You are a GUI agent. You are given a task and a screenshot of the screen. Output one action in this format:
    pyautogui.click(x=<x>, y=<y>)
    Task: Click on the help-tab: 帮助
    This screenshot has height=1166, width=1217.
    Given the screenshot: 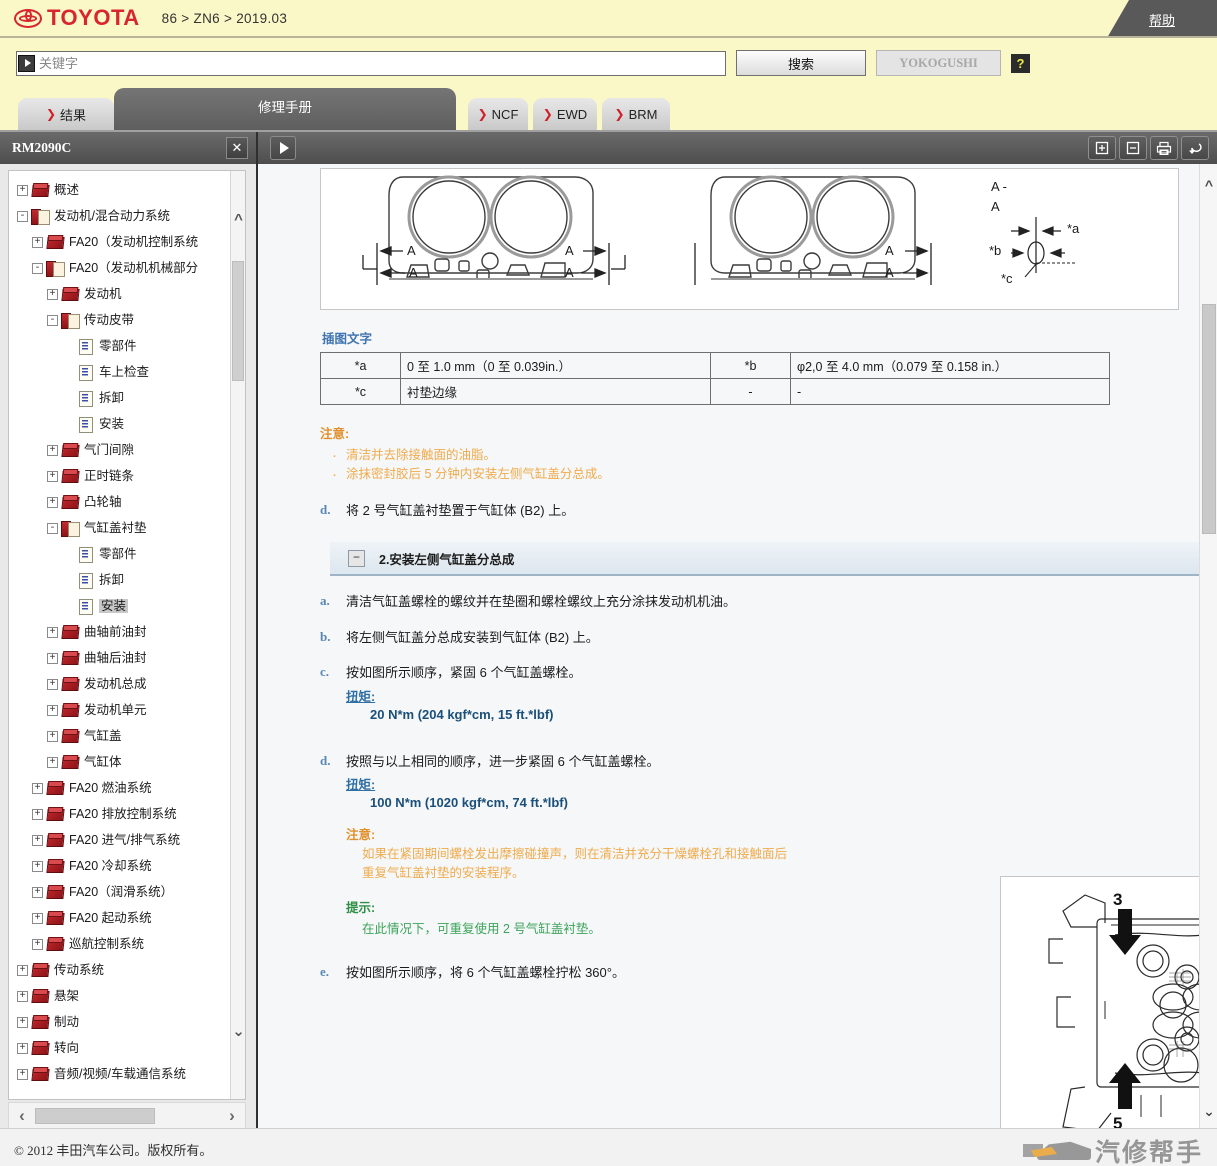 What is the action you would take?
    pyautogui.click(x=1162, y=18)
    